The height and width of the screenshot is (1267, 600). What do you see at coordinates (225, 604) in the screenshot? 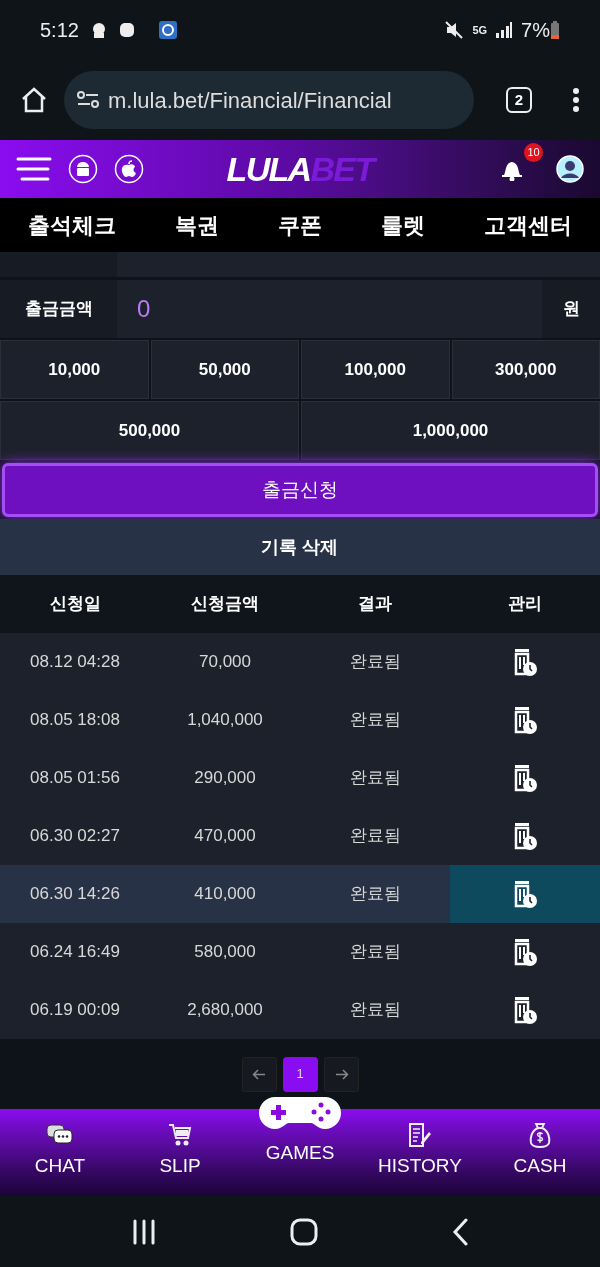
I see `column-header: 신청금액` at bounding box center [225, 604].